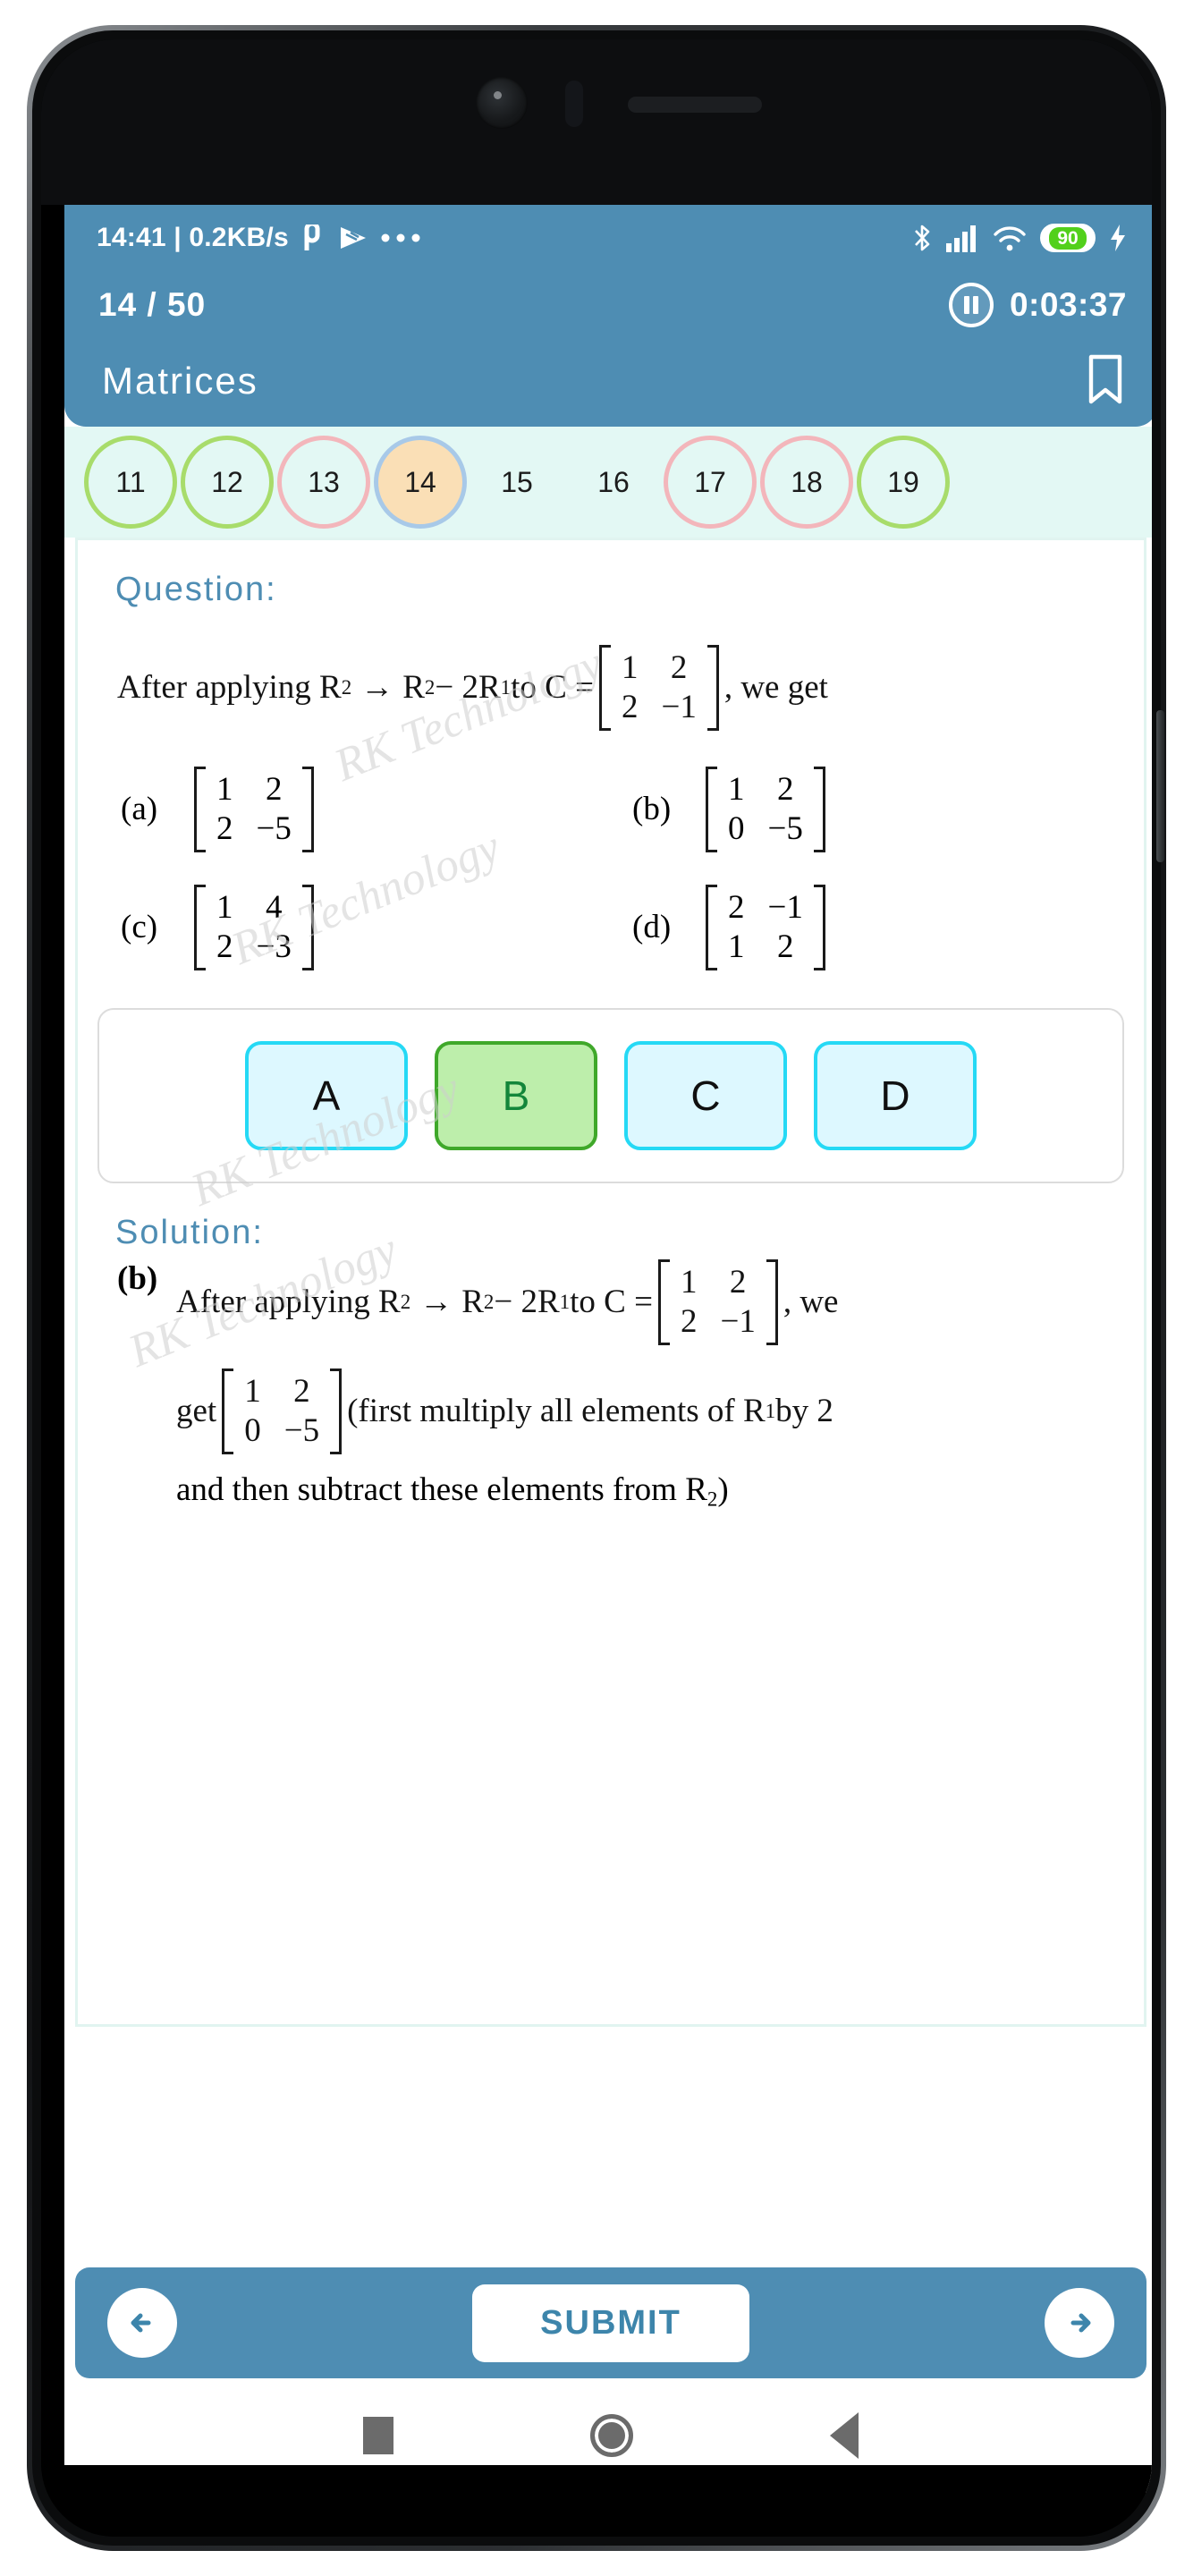 The width and height of the screenshot is (1193, 2576). I want to click on circle-home-icon, so click(611, 2435).